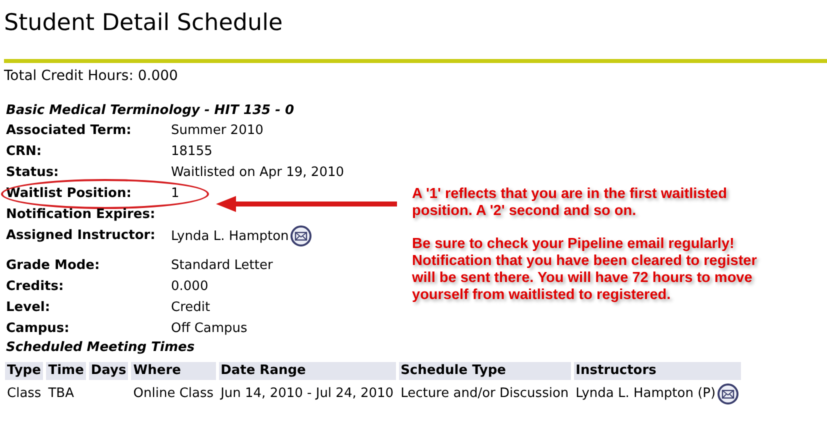  I want to click on table-cell-text: Online Class, so click(173, 394).